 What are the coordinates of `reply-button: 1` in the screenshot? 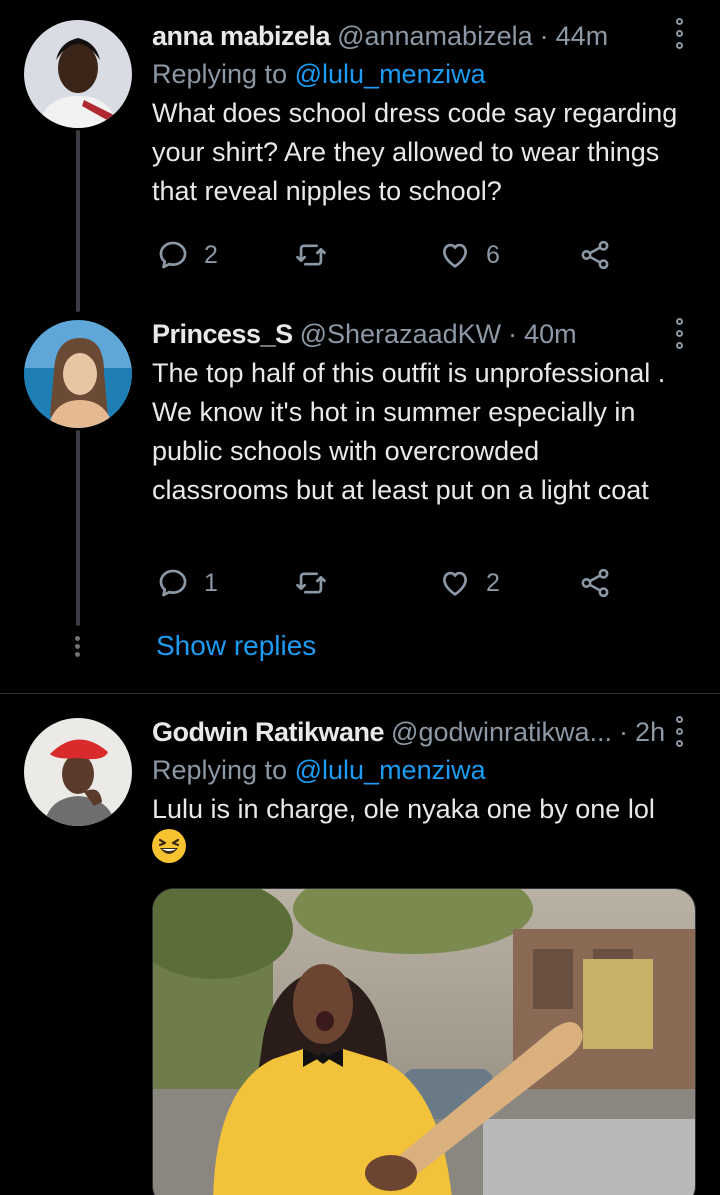 It's located at (187, 583).